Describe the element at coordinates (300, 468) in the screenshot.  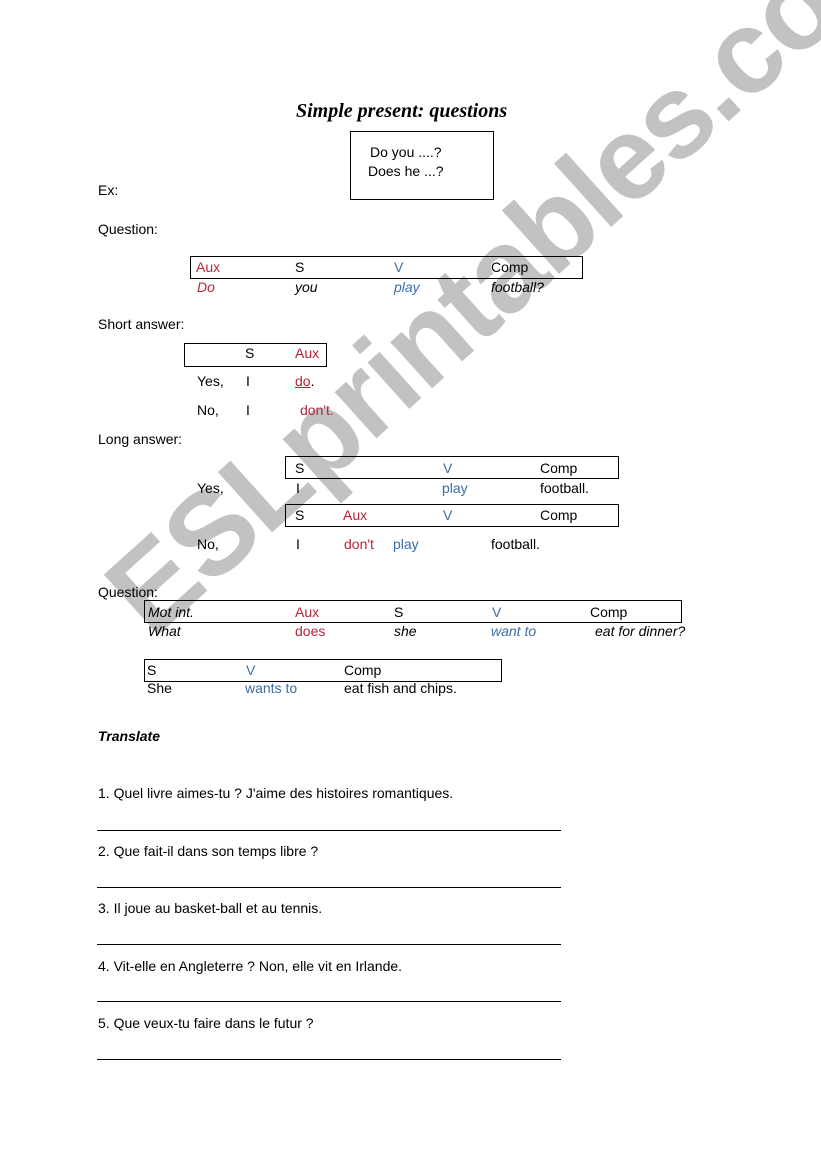
I see `long-yes-header-subject: S` at that location.